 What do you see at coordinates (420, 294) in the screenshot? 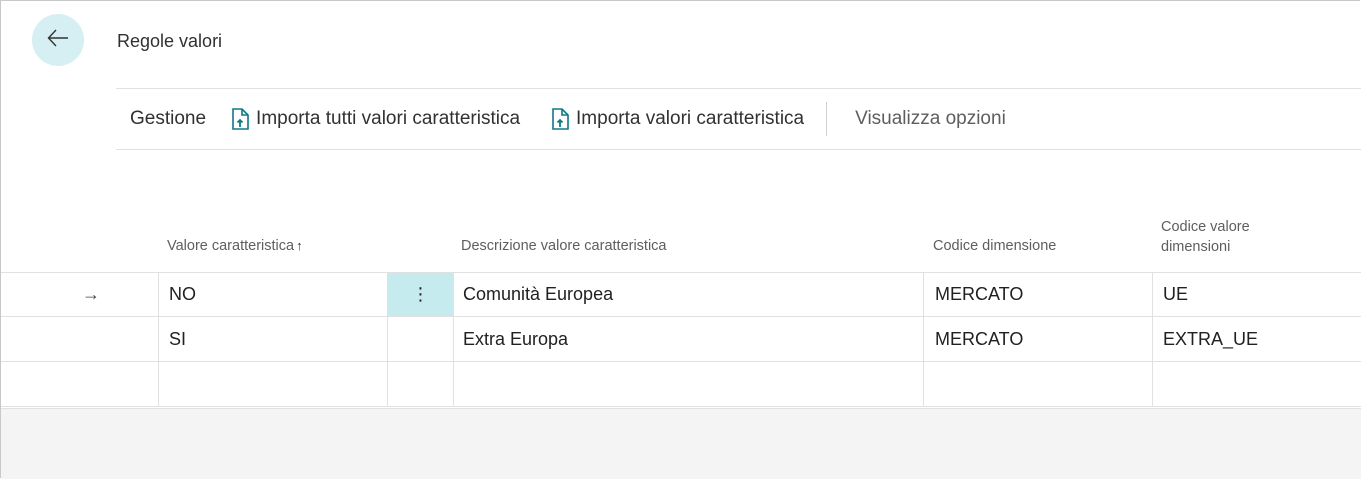
I see `row-actions-icon: ⋮` at bounding box center [420, 294].